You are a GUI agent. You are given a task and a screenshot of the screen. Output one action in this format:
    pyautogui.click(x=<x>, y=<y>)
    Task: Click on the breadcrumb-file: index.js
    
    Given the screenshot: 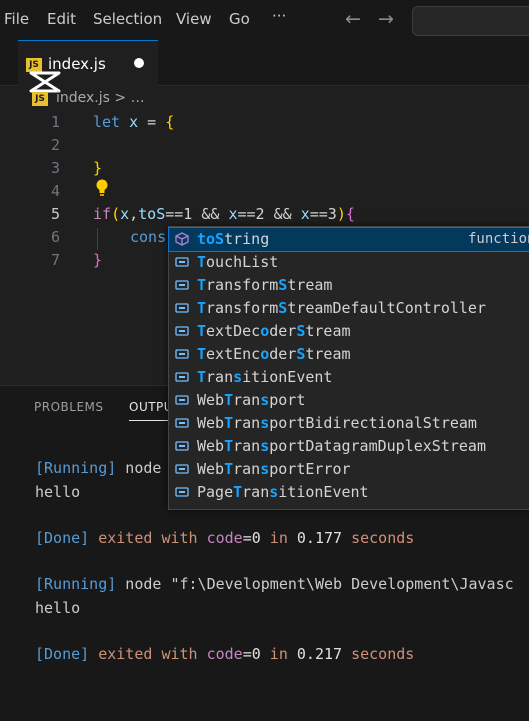 What is the action you would take?
    pyautogui.click(x=83, y=98)
    